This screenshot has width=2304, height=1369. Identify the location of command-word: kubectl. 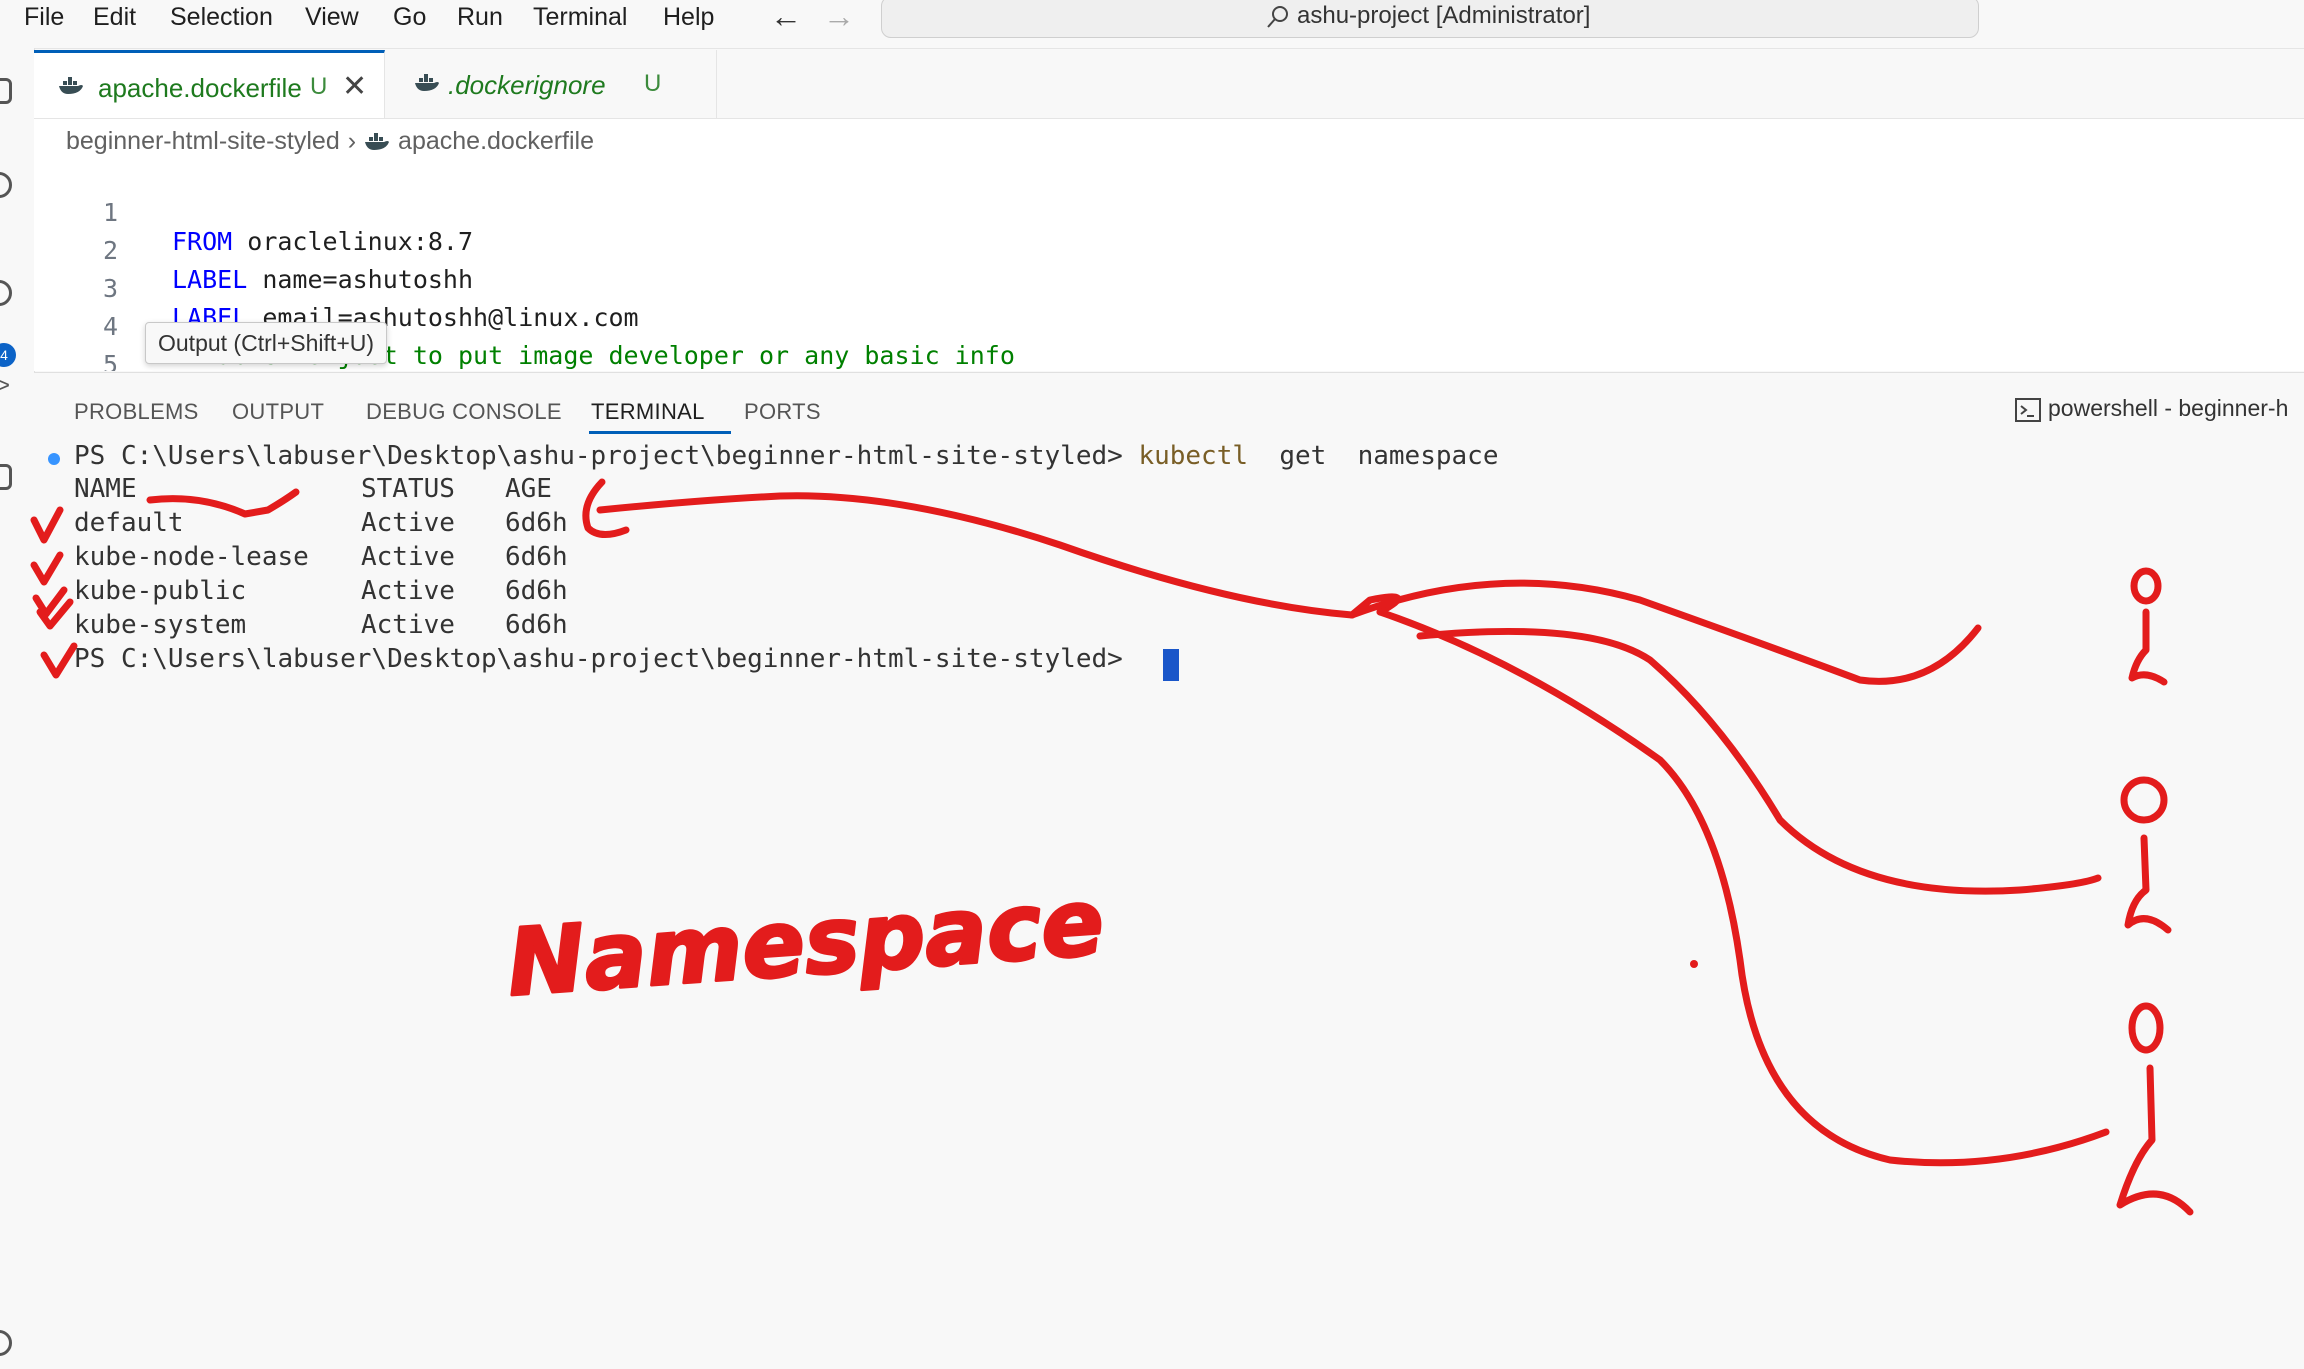
(1193, 456).